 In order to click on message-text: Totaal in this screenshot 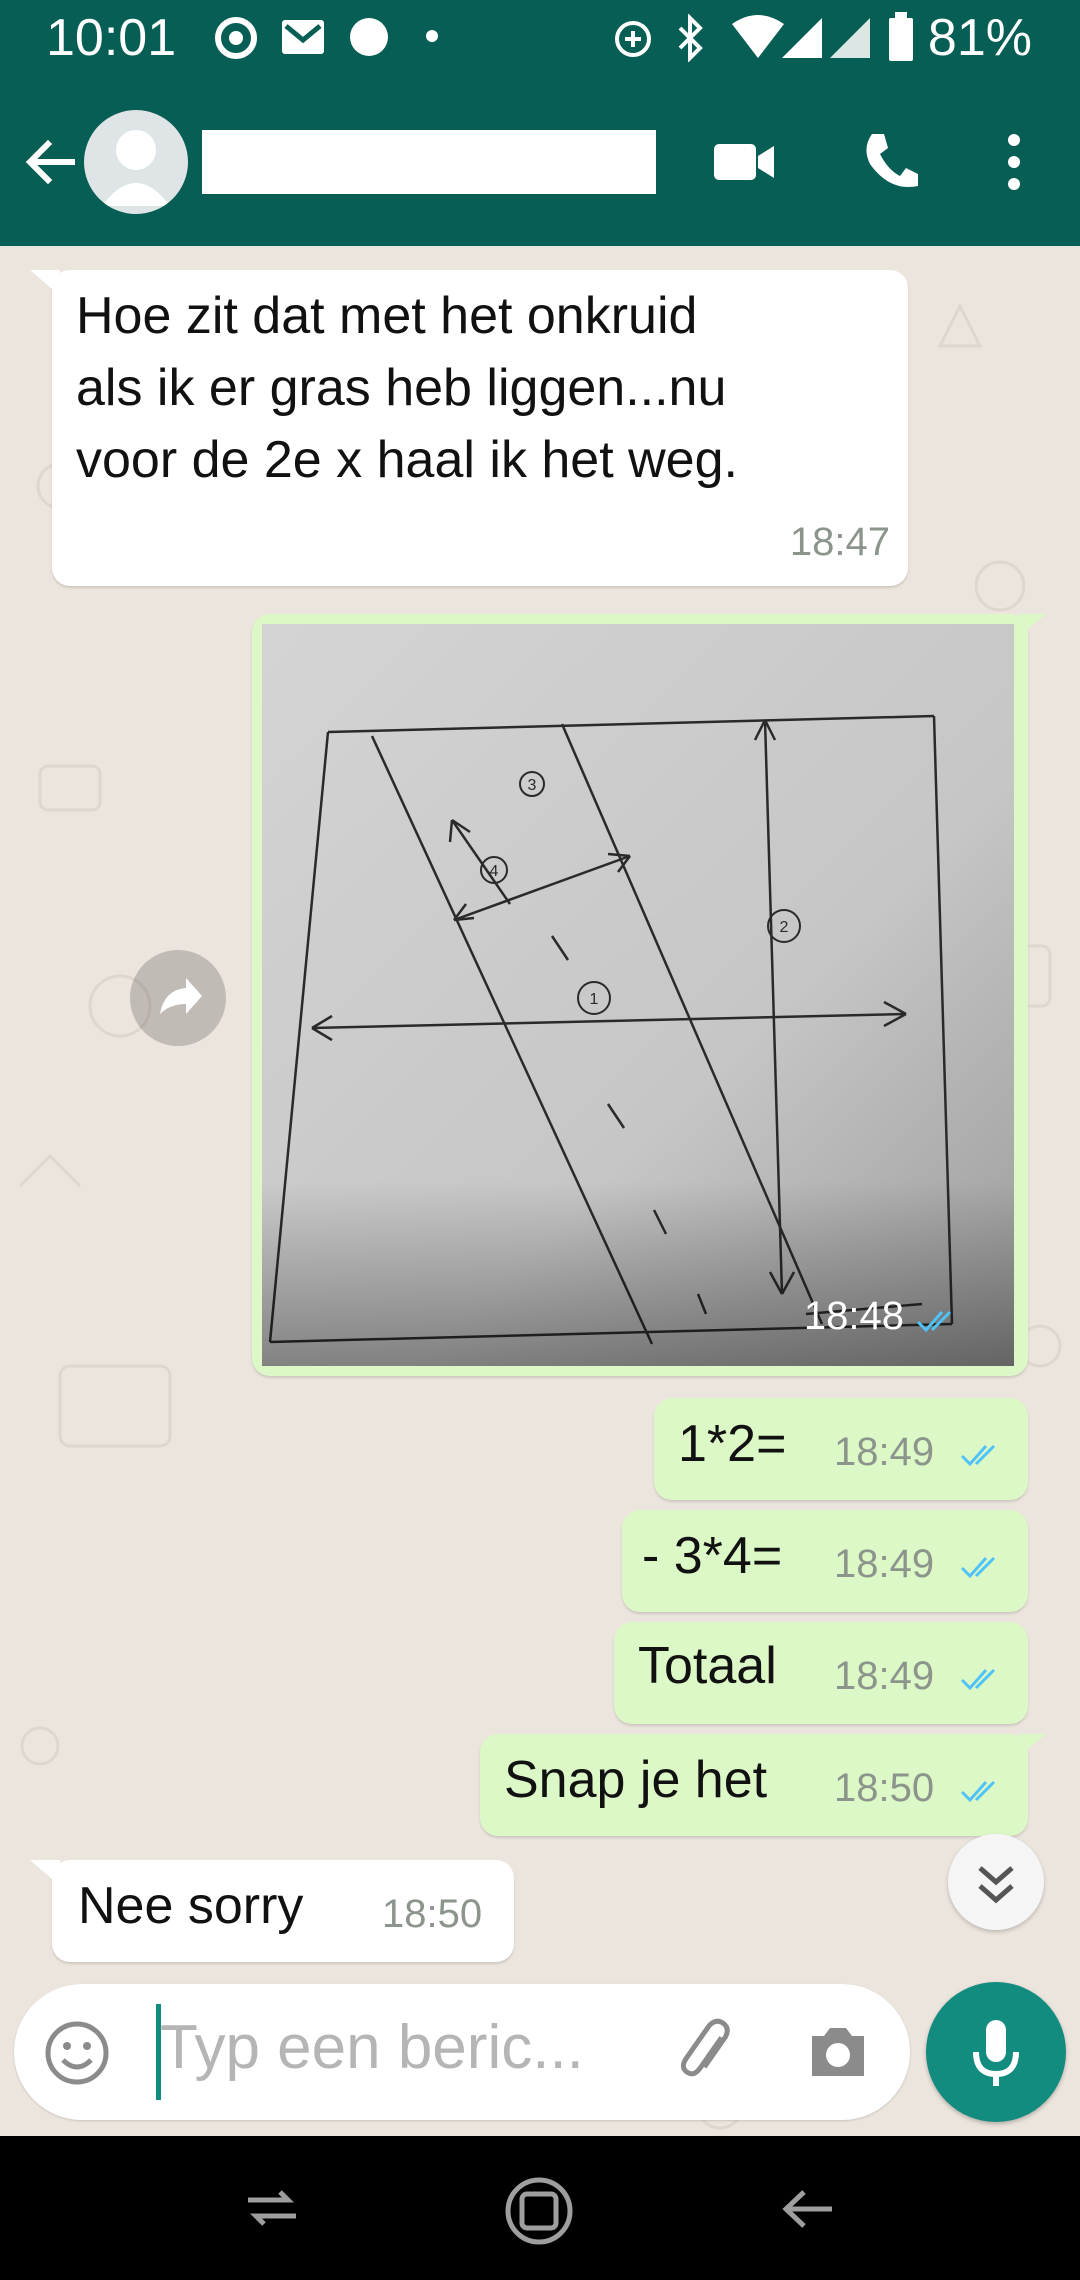, I will do `click(707, 1666)`.